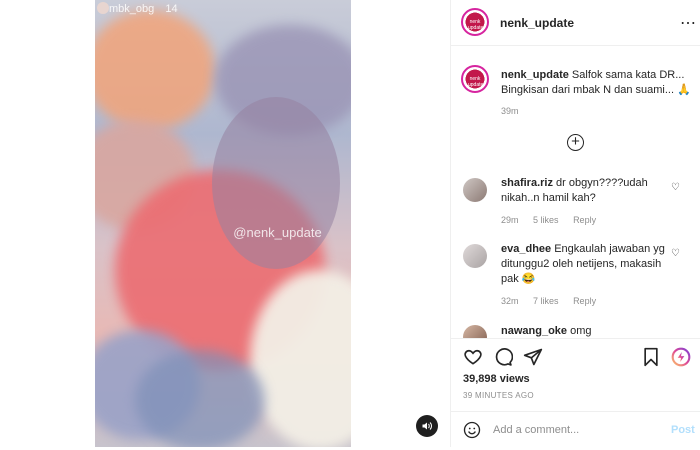 The height and width of the screenshot is (450, 700). Describe the element at coordinates (533, 357) in the screenshot. I see `share-icon` at that location.